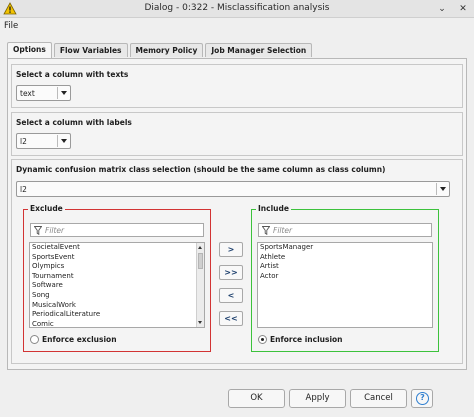 This screenshot has height=417, width=474. Describe the element at coordinates (43, 93) in the screenshot. I see `text-column-select: text` at that location.